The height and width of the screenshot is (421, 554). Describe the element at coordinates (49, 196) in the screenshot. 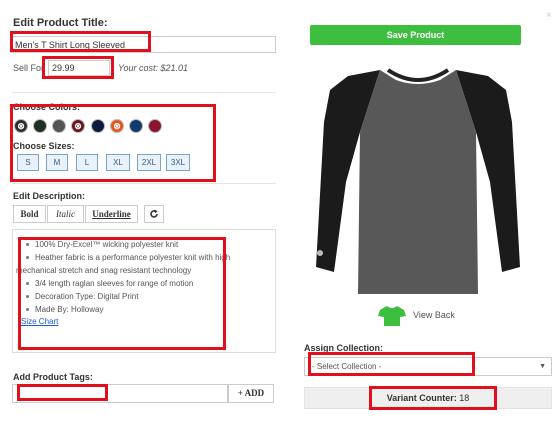

I see `edit-description-heading: Edit Description:` at that location.